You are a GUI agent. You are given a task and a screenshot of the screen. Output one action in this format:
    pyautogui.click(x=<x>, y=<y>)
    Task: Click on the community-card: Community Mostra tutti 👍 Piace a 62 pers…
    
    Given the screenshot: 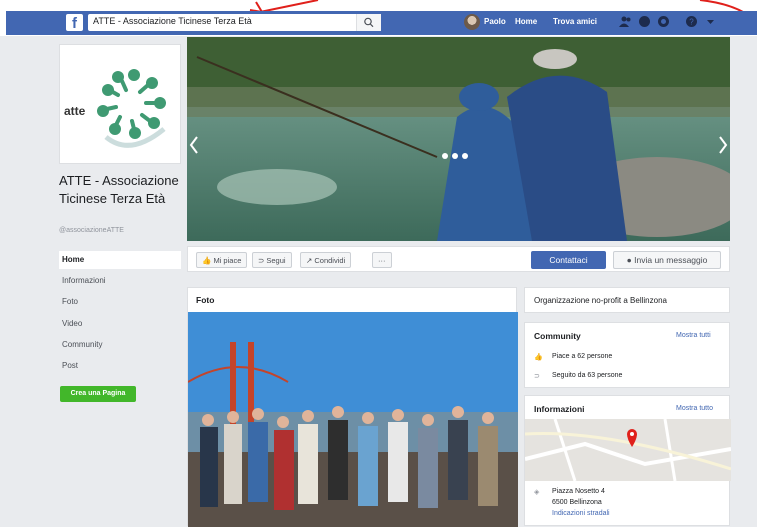 What is the action you would take?
    pyautogui.click(x=627, y=355)
    